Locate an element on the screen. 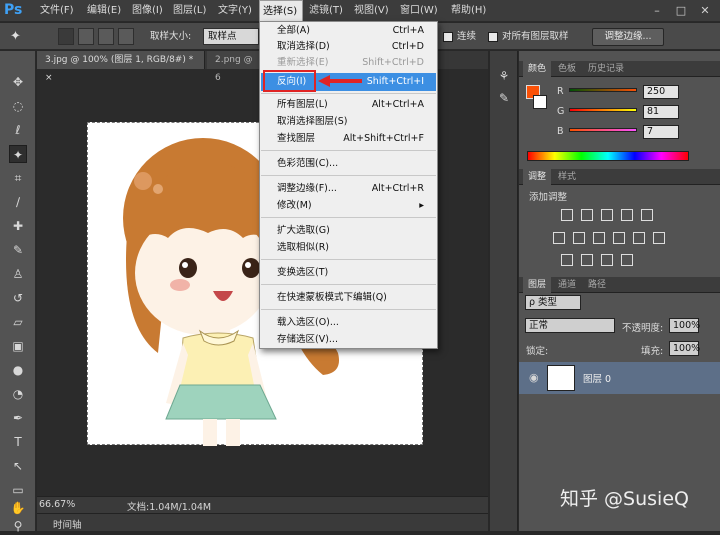 This screenshot has height=535, width=720. tab-paths: 路径 is located at coordinates (597, 285).